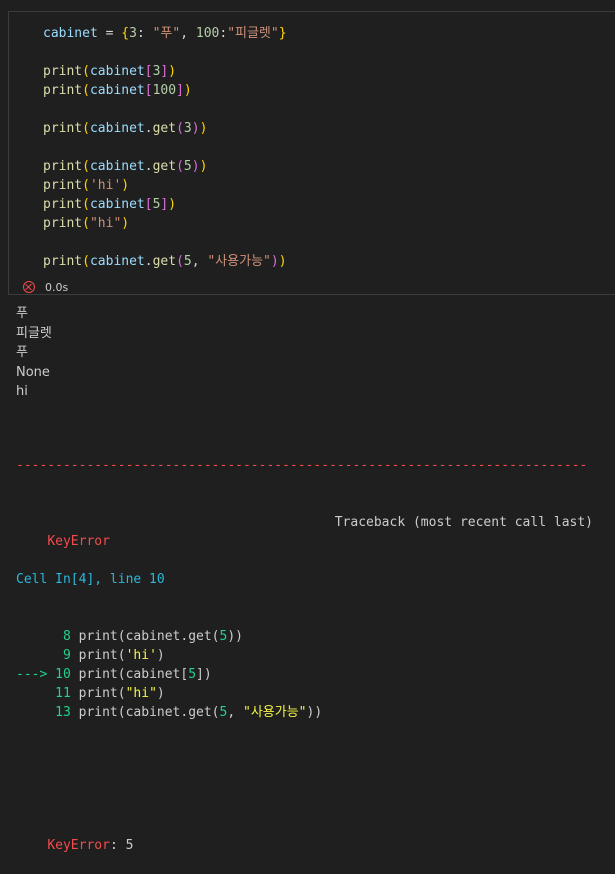 The height and width of the screenshot is (874, 615). Describe the element at coordinates (33, 372) in the screenshot. I see `output-line: None` at that location.